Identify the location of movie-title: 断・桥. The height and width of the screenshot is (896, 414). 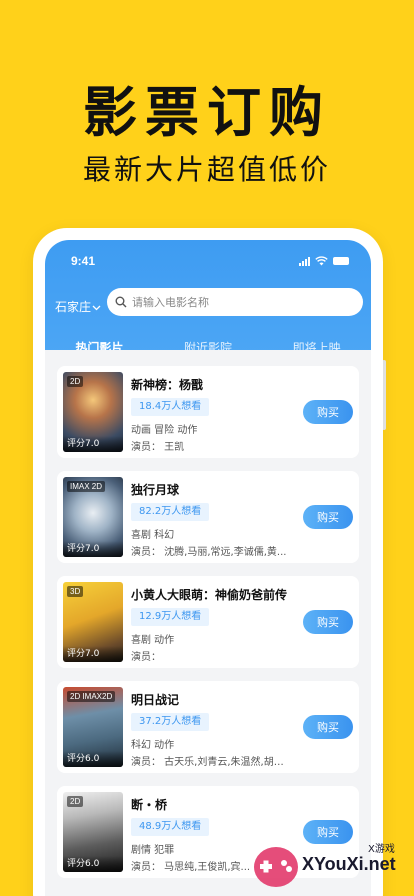
(149, 804).